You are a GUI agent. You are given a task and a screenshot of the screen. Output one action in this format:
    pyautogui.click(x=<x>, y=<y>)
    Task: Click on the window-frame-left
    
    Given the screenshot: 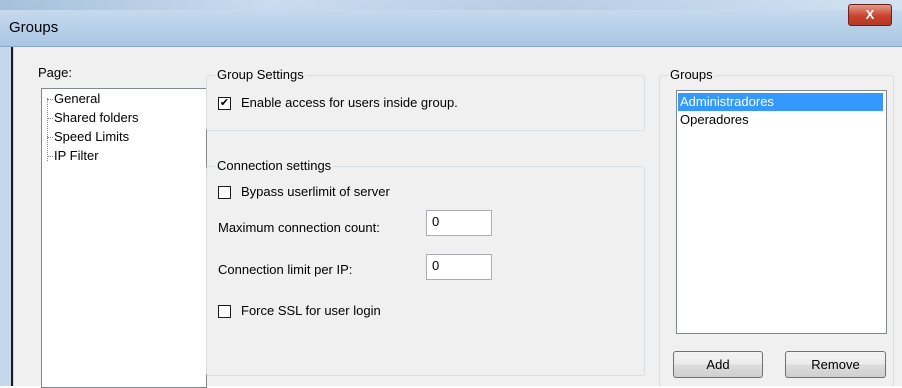 What is the action you would take?
    pyautogui.click(x=7, y=216)
    